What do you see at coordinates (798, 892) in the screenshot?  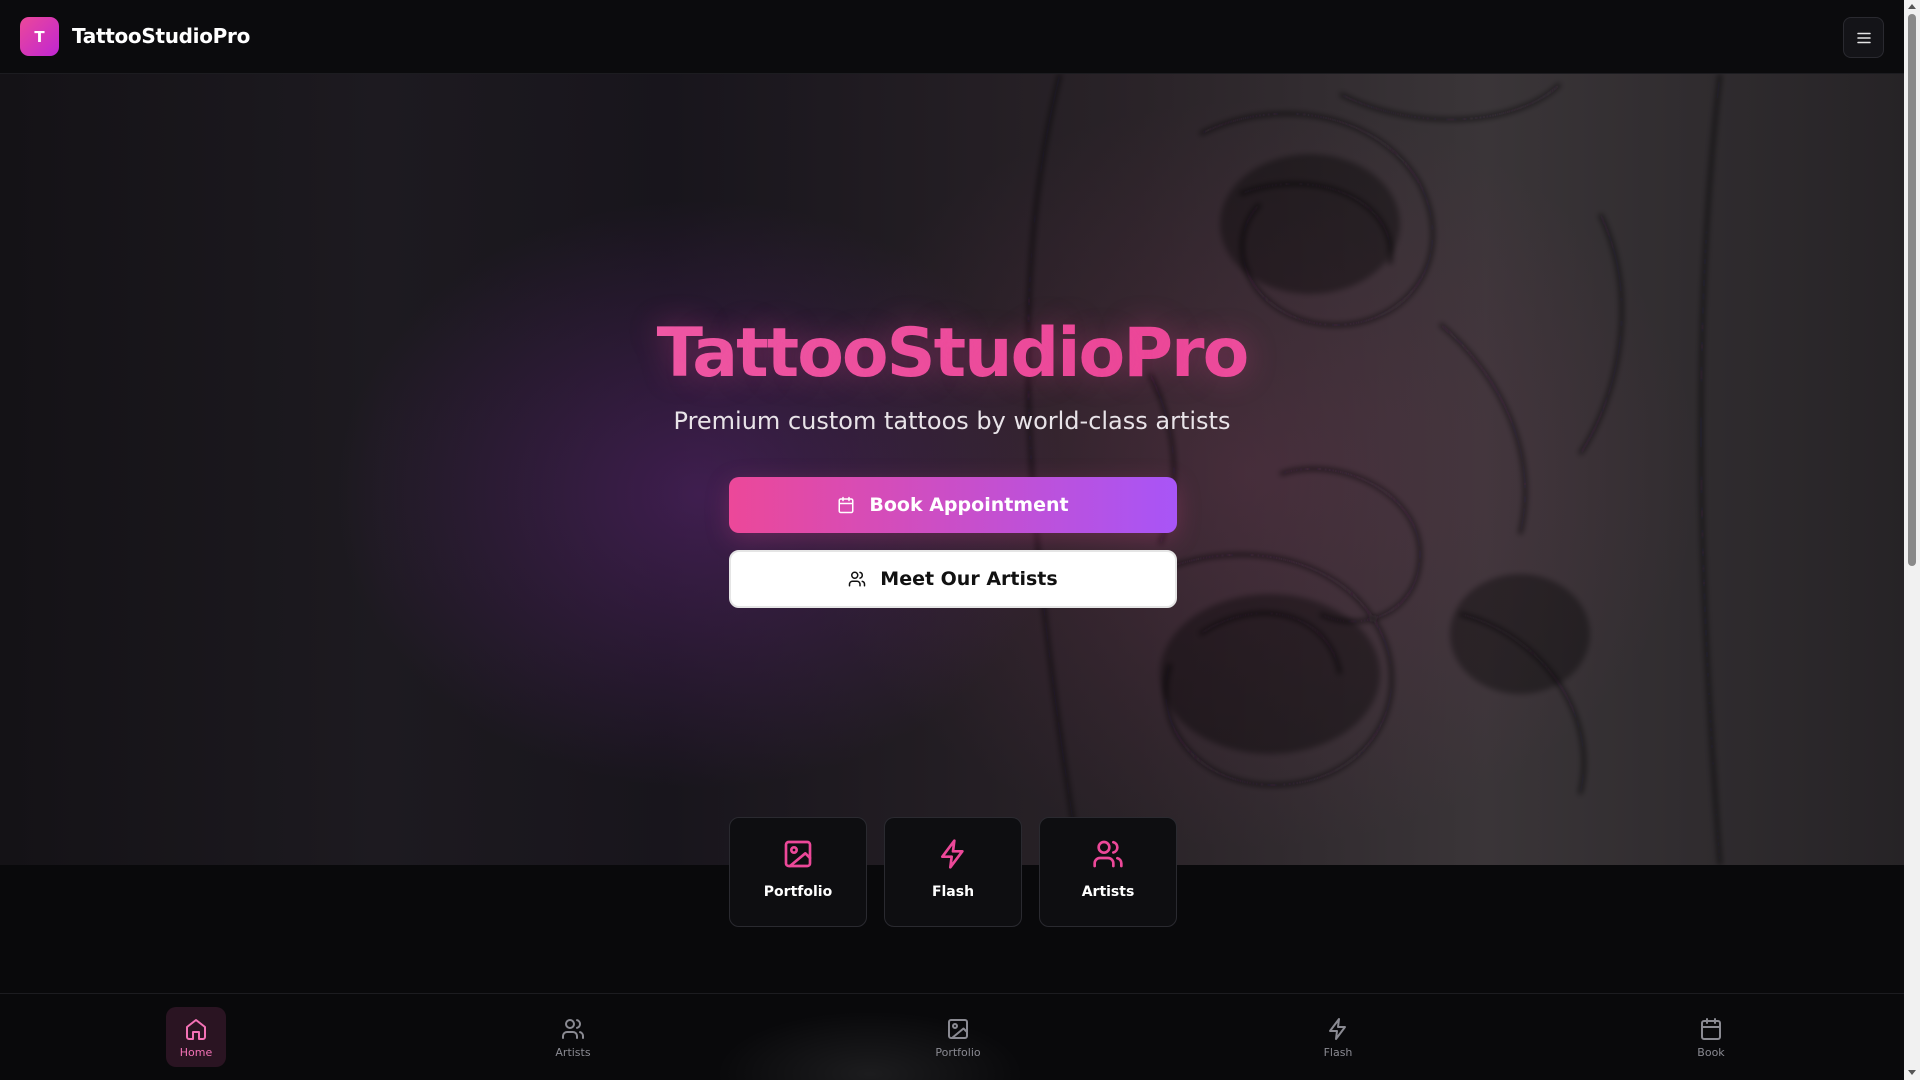 I see `quick-link-label: Portfolio` at bounding box center [798, 892].